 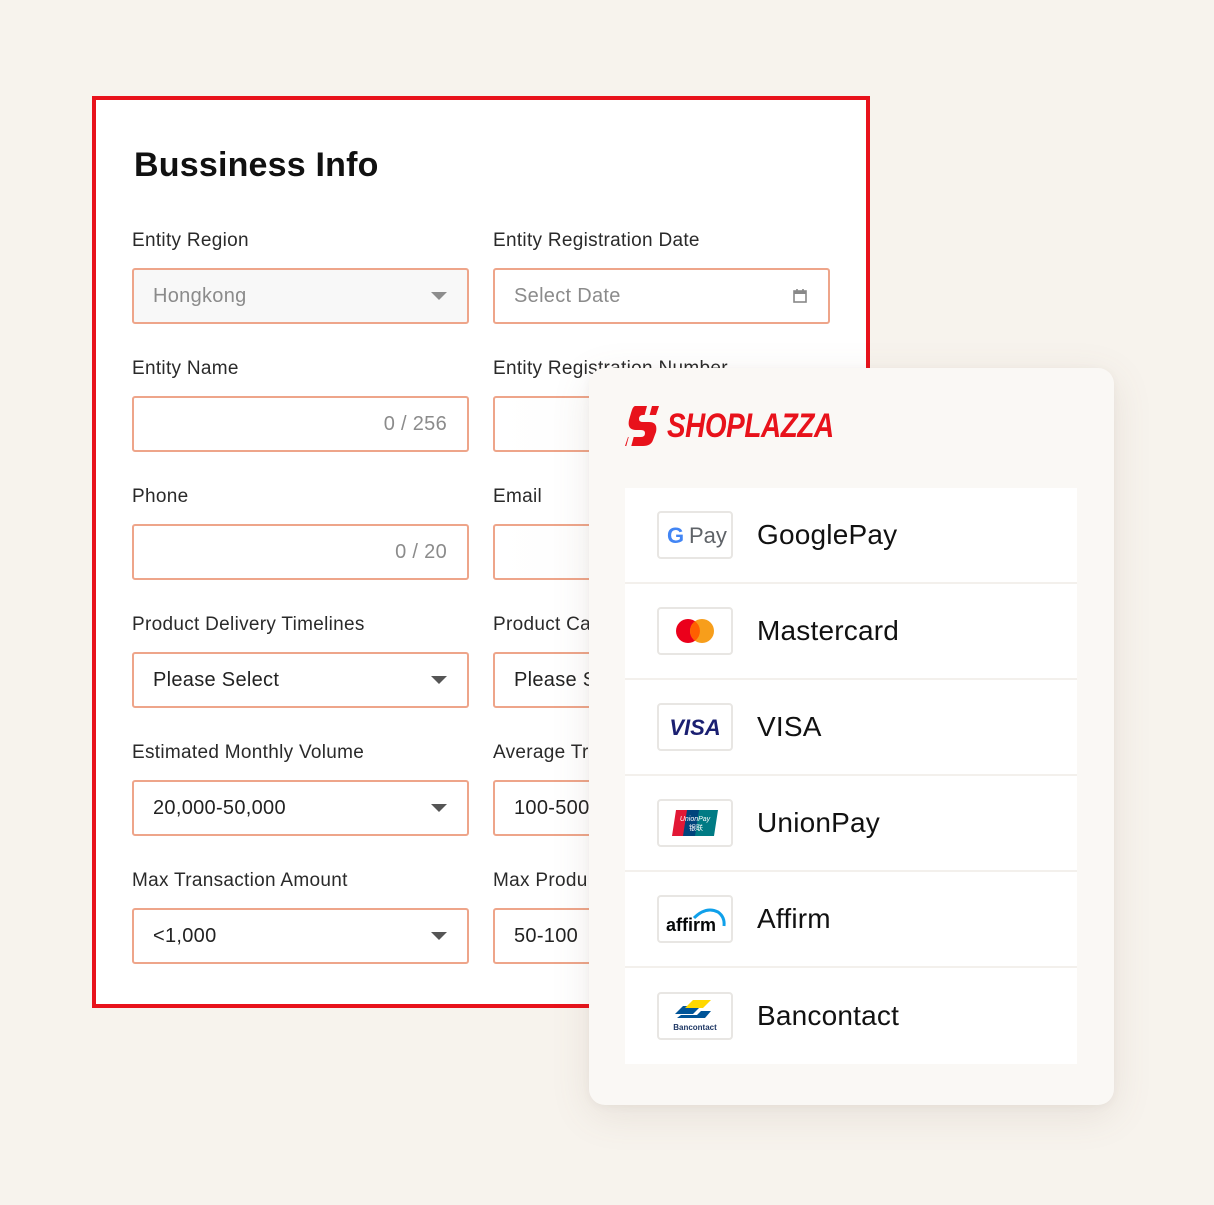 What do you see at coordinates (248, 624) in the screenshot?
I see `product-delivery-timelines-label: Product Delivery Timelines` at bounding box center [248, 624].